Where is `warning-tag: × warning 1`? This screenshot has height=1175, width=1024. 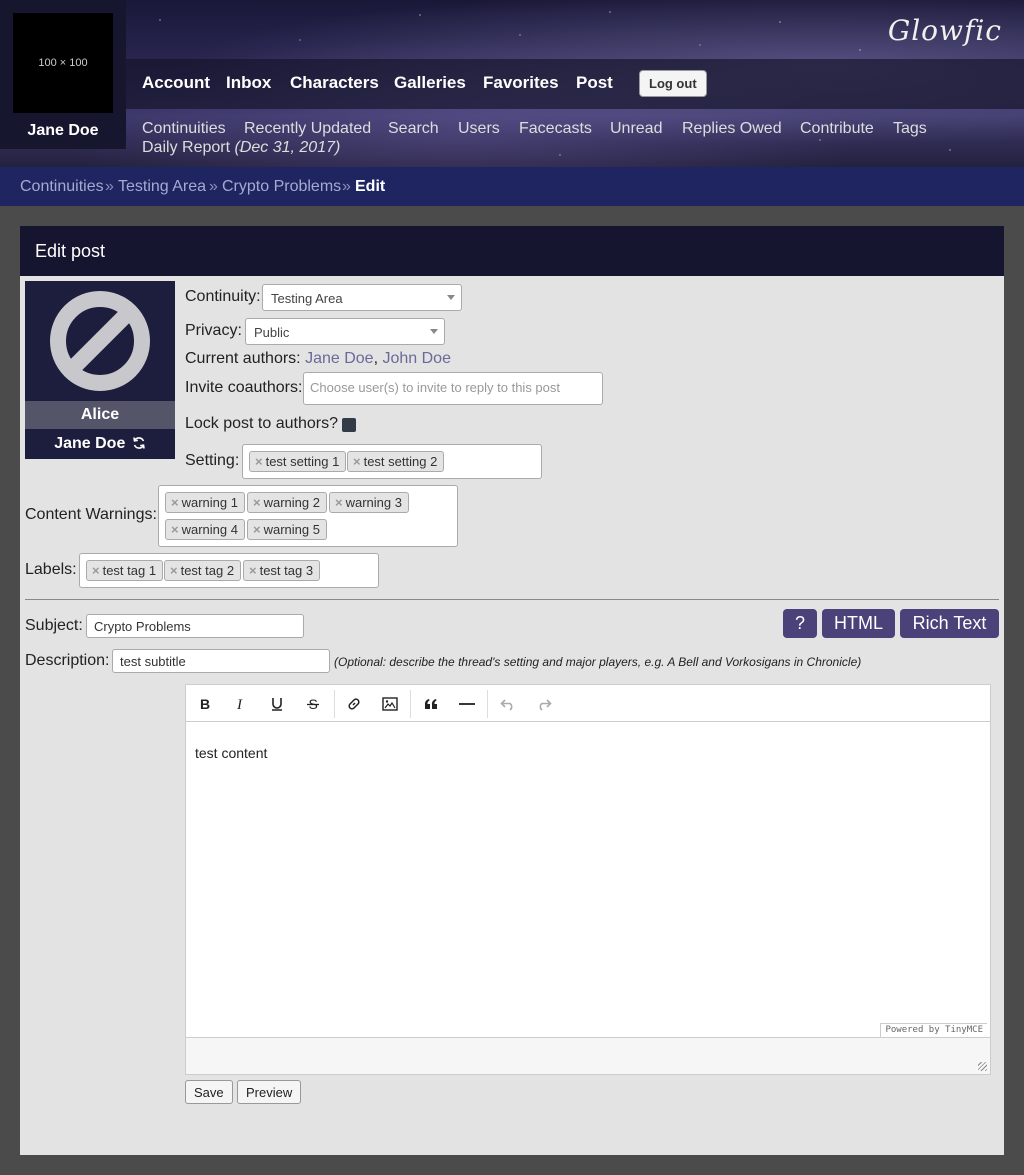
warning-tag: × warning 1 is located at coordinates (205, 502).